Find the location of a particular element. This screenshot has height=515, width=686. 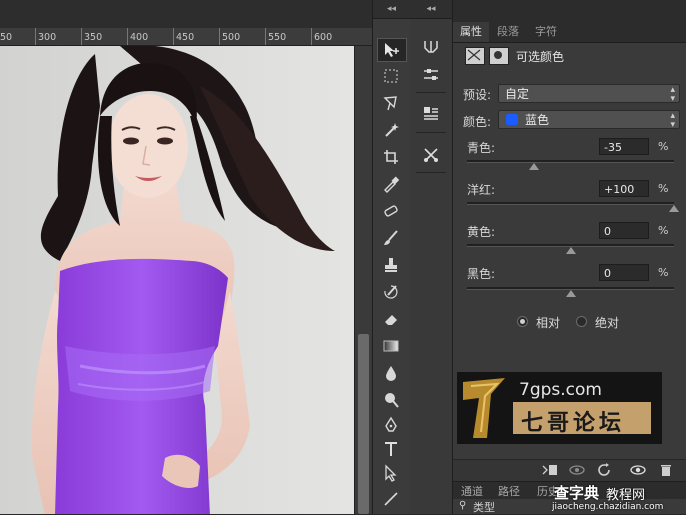

eyedropper-tool-icon is located at coordinates (391, 184).